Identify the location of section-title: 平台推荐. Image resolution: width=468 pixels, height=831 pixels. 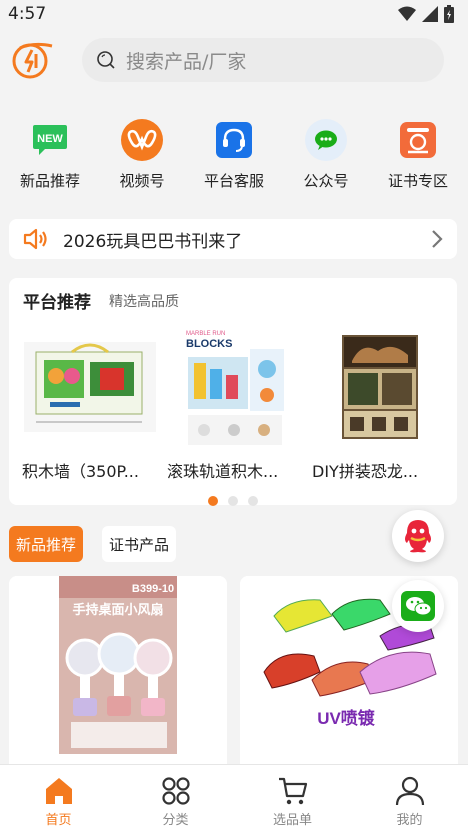
(57, 303).